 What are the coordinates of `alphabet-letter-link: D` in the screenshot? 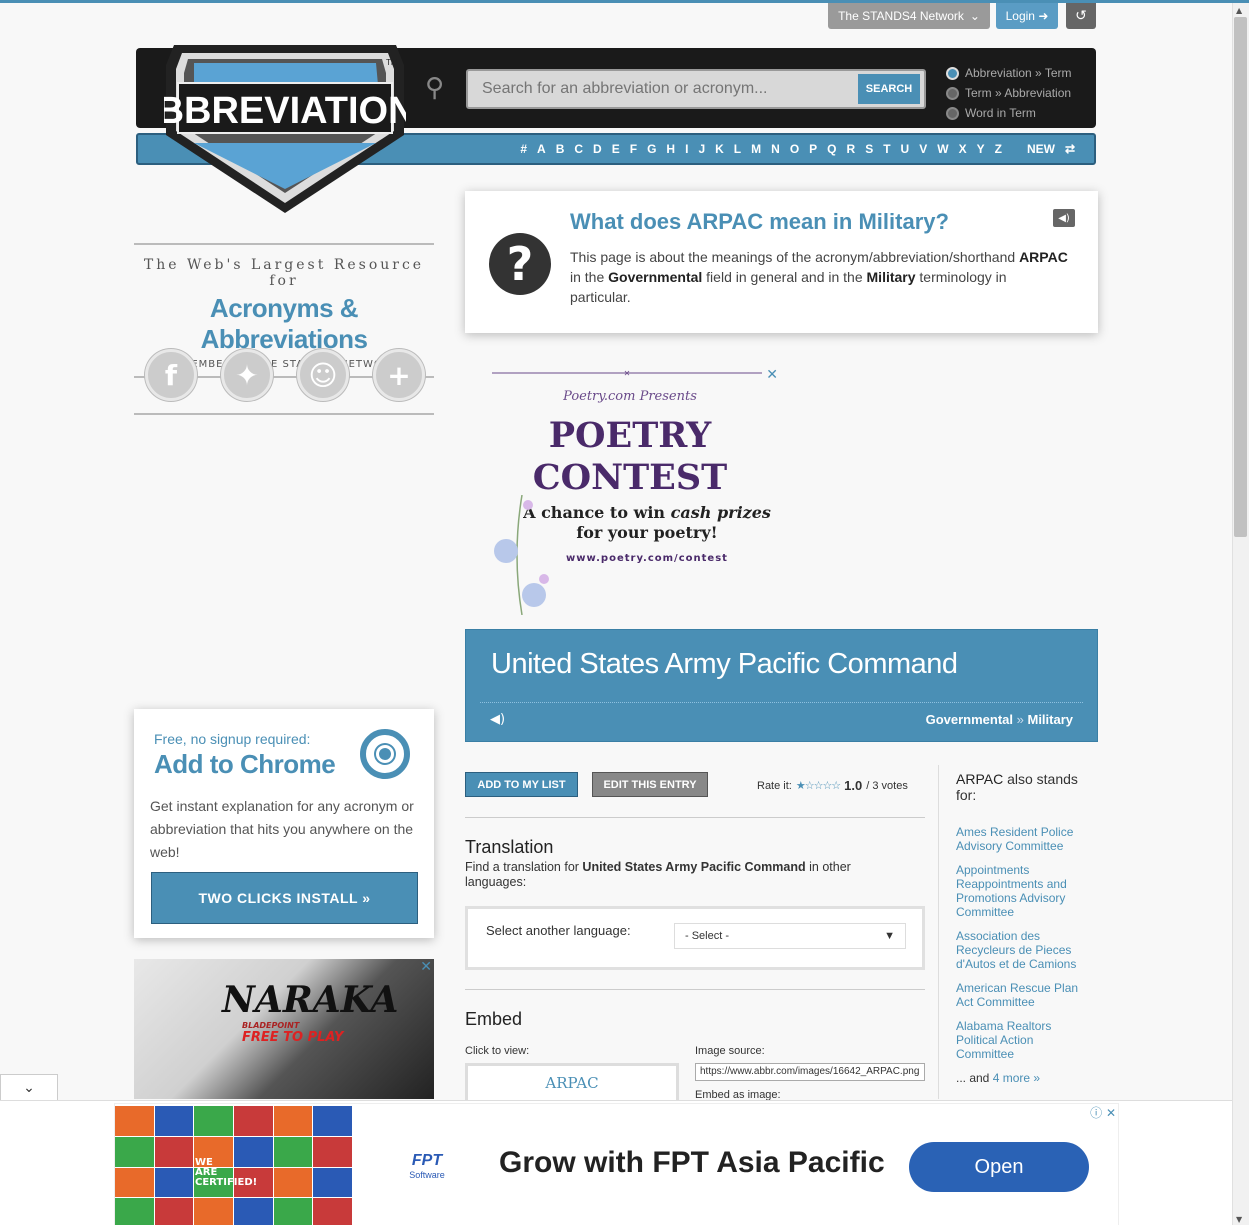 It's located at (597, 149).